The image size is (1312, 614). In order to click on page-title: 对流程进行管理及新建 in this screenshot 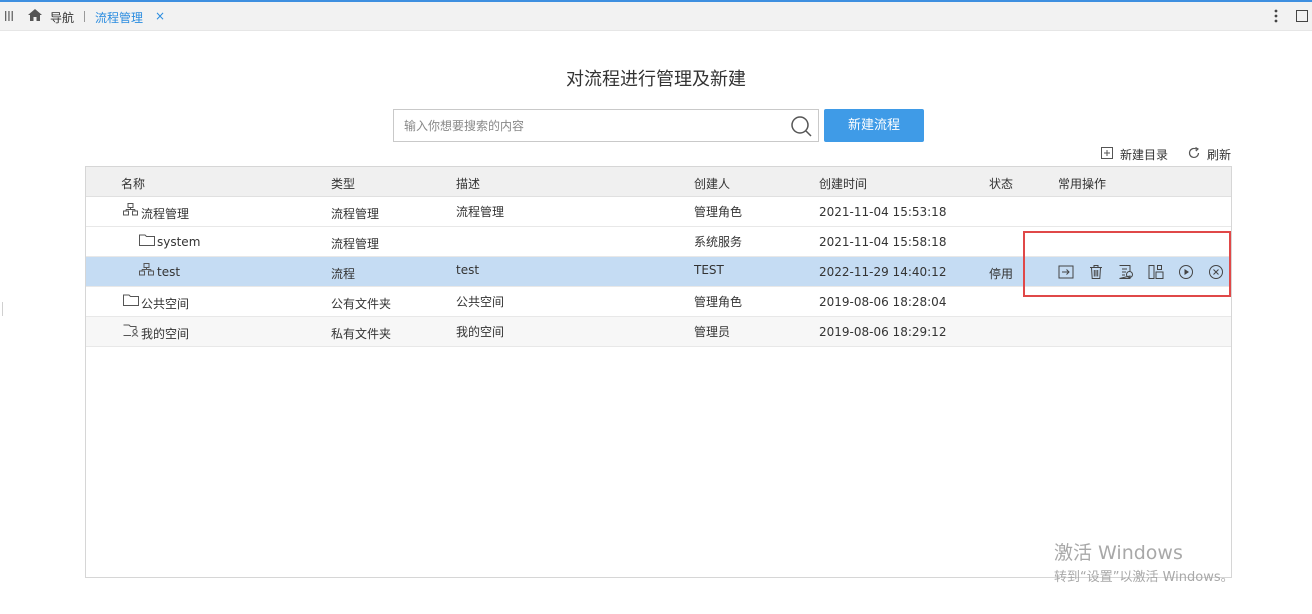, I will do `click(656, 79)`.